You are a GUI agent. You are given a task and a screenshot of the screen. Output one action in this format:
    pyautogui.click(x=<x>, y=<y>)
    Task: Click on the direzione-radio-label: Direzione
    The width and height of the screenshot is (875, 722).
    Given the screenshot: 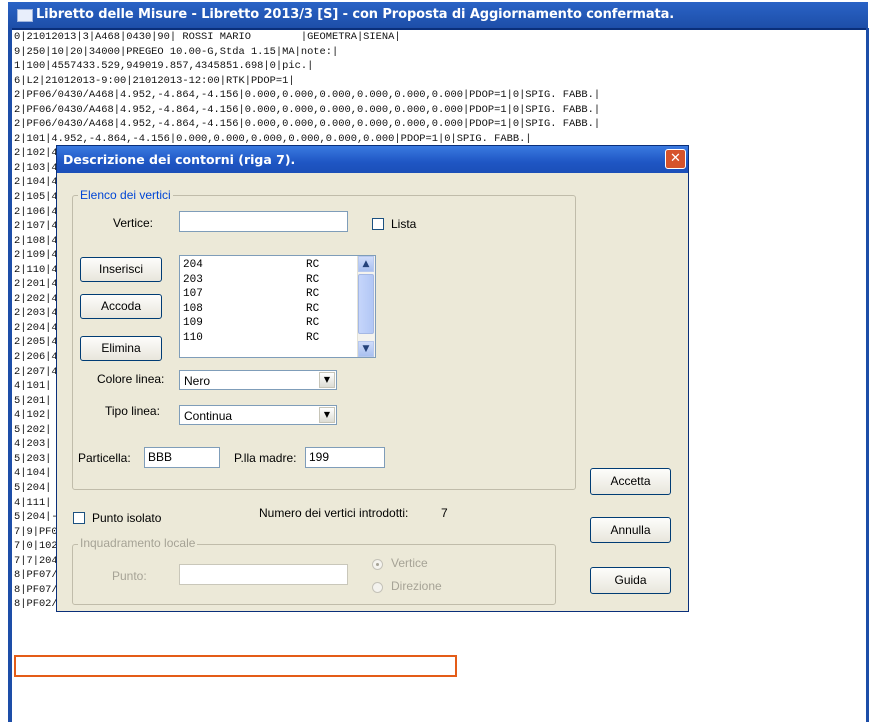 What is the action you would take?
    pyautogui.click(x=416, y=586)
    